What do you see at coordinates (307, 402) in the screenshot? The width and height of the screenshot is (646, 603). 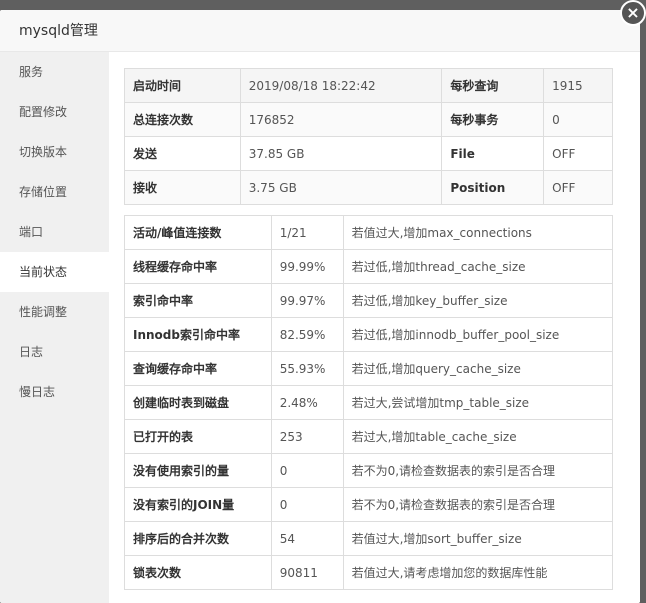 I see `metric-value: 2.48%` at bounding box center [307, 402].